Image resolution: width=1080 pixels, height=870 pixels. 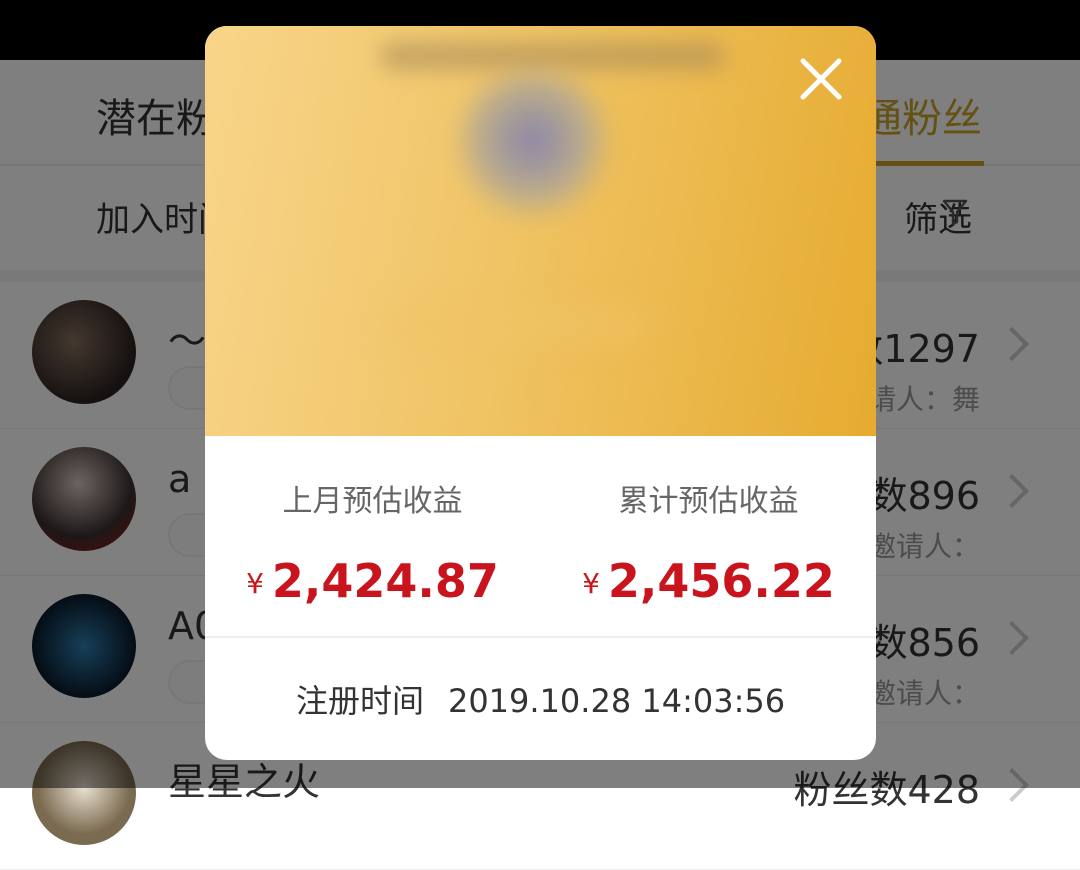 What do you see at coordinates (385, 581) in the screenshot?
I see `last-month-value: 2,424.87` at bounding box center [385, 581].